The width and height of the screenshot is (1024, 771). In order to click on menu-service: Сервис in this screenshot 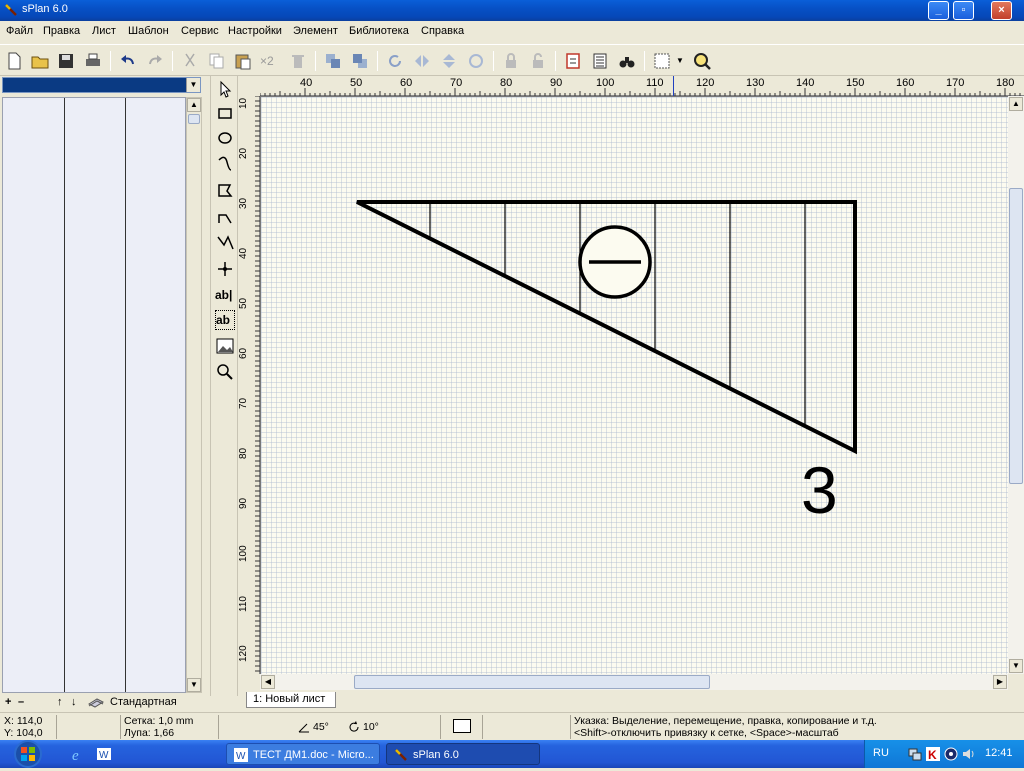, I will do `click(200, 31)`.